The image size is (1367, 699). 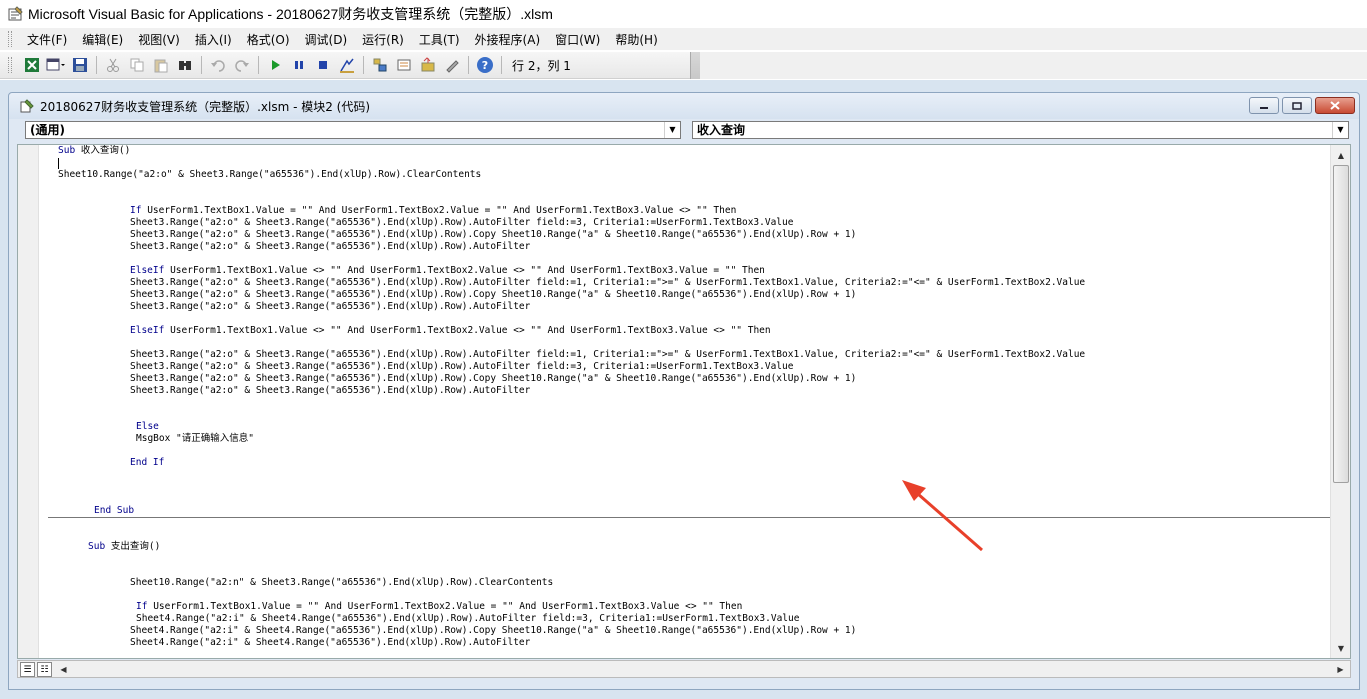 I want to click on code-line: End Sub, so click(x=114, y=511).